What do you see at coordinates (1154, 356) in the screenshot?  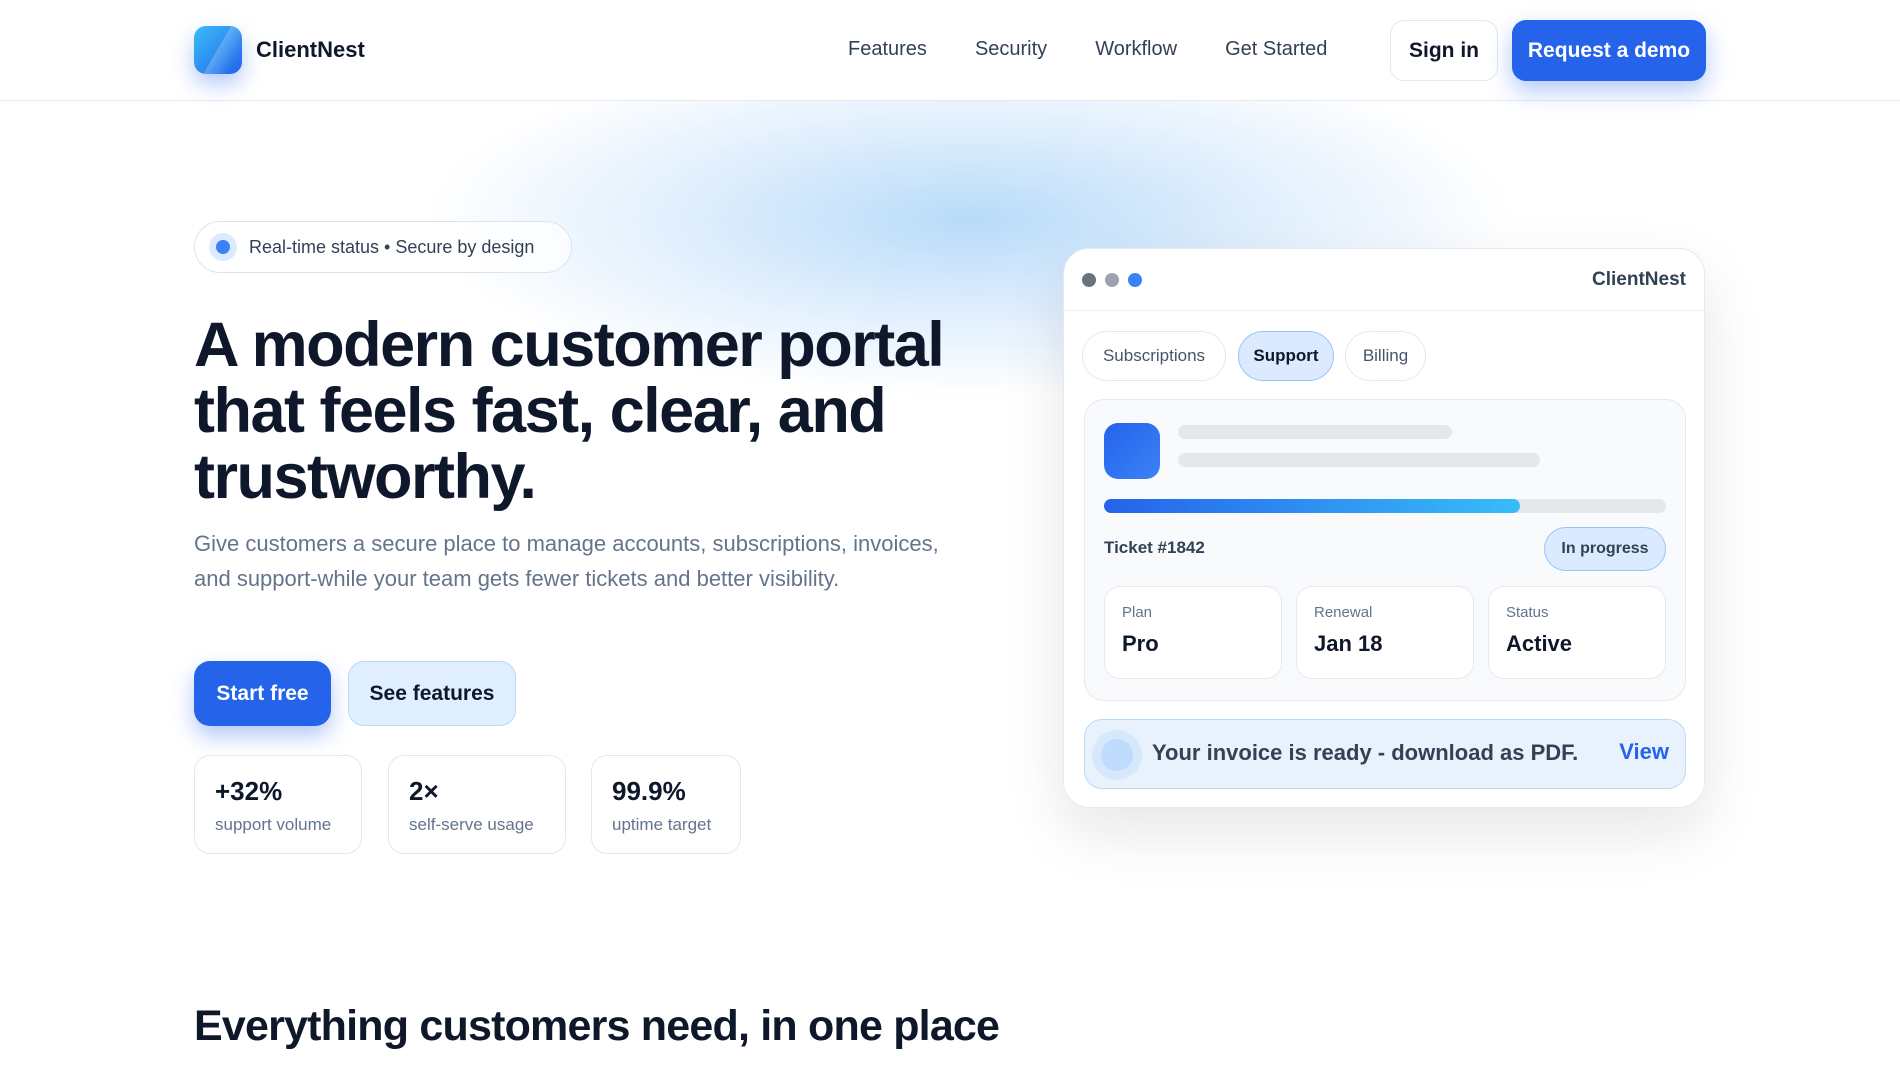 I see `tab-subscriptions: Subscriptions` at bounding box center [1154, 356].